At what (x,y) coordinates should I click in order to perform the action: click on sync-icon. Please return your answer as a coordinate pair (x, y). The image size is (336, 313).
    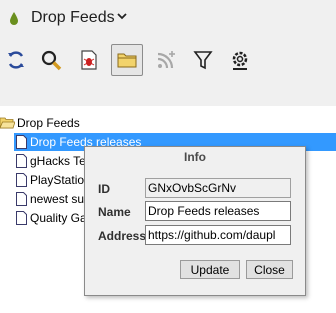
    Looking at the image, I should click on (16, 60).